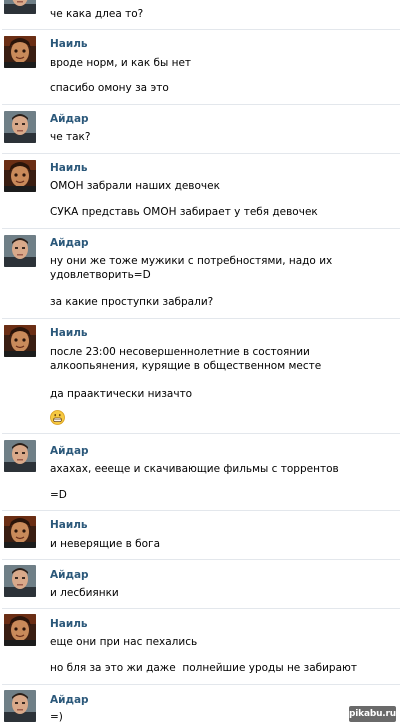 Image resolution: width=402 pixels, height=725 pixels. I want to click on message-text: че так?, so click(70, 137).